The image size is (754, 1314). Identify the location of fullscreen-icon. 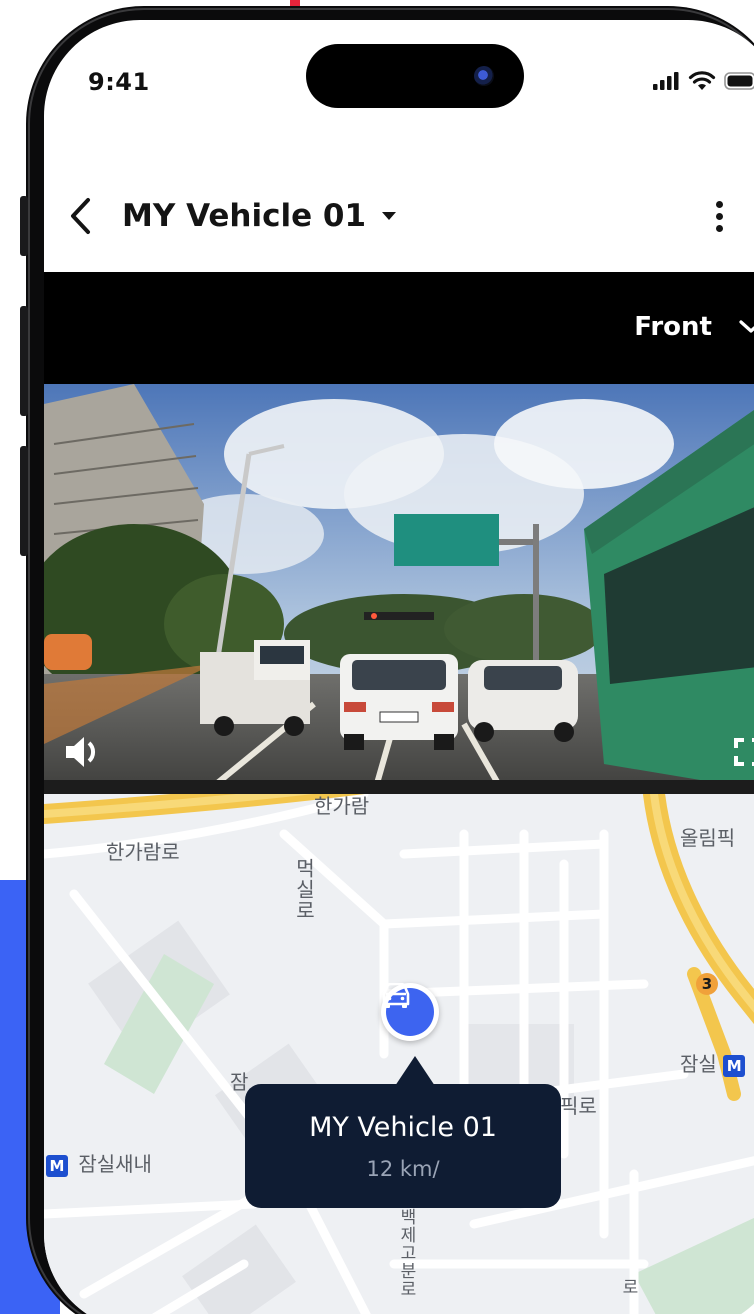
(744, 752).